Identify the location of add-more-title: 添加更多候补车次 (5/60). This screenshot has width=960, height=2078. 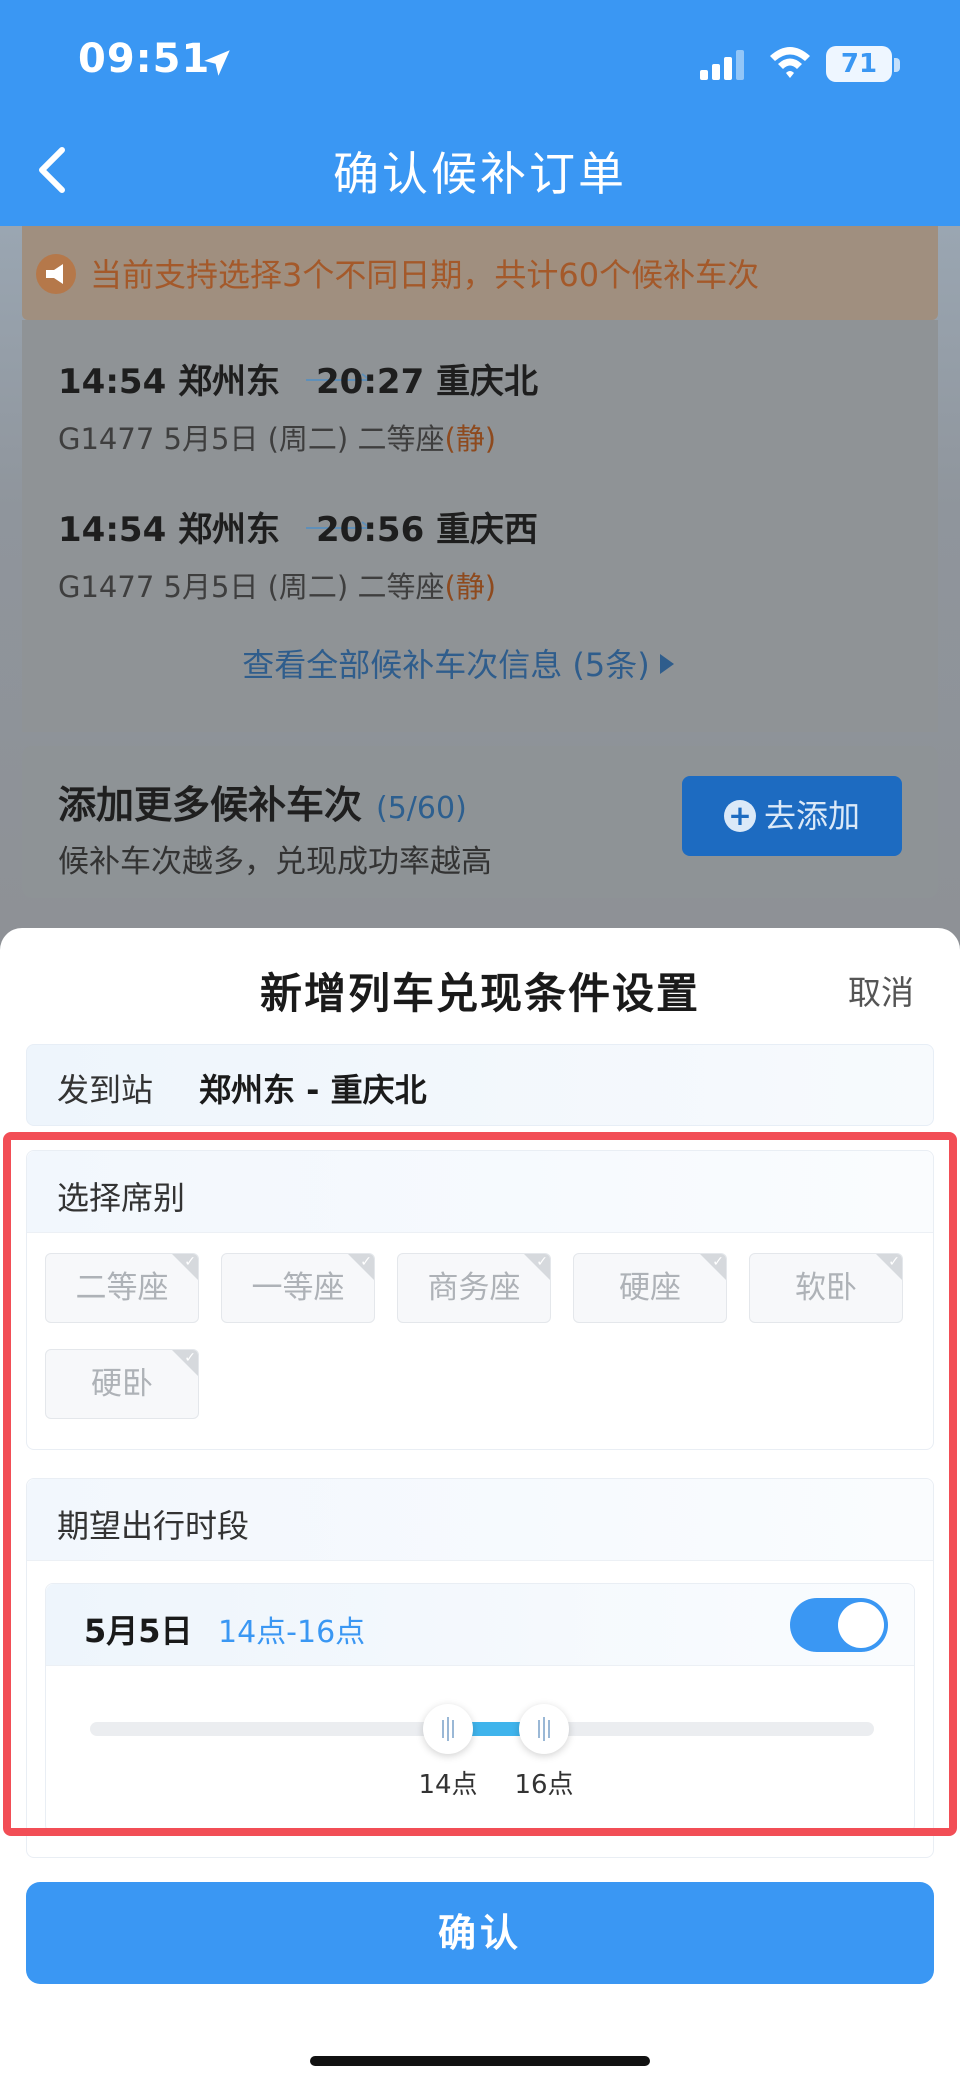
(262, 801).